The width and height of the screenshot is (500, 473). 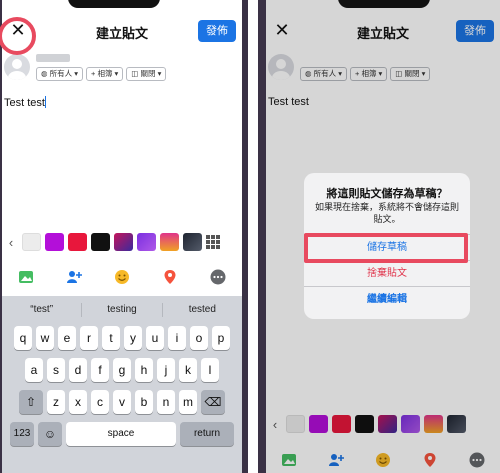 What do you see at coordinates (210, 370) in the screenshot?
I see `key: l` at bounding box center [210, 370].